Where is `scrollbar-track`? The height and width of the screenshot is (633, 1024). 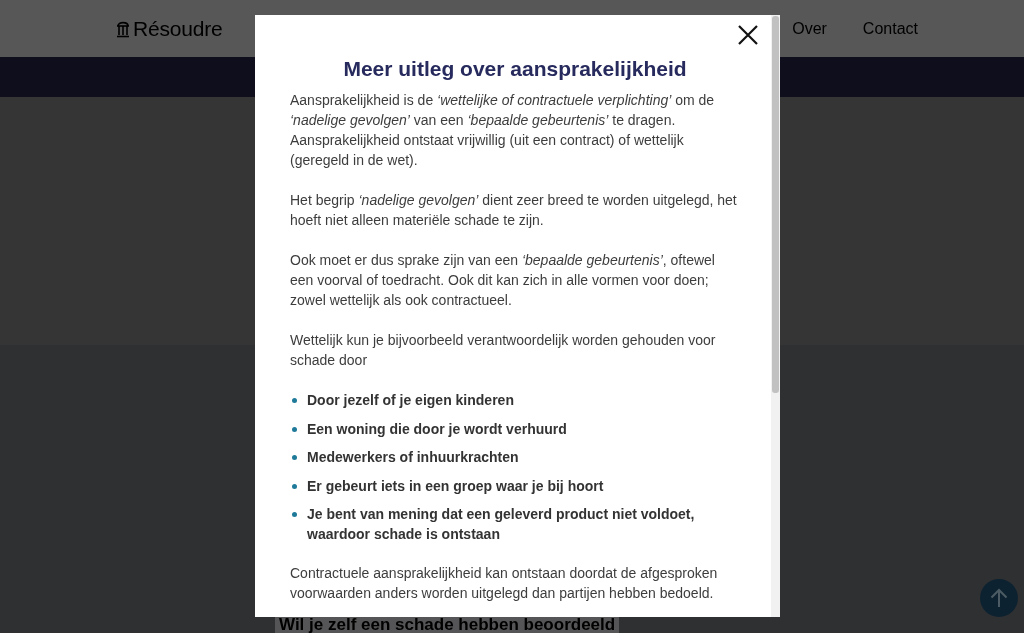 scrollbar-track is located at coordinates (775, 316).